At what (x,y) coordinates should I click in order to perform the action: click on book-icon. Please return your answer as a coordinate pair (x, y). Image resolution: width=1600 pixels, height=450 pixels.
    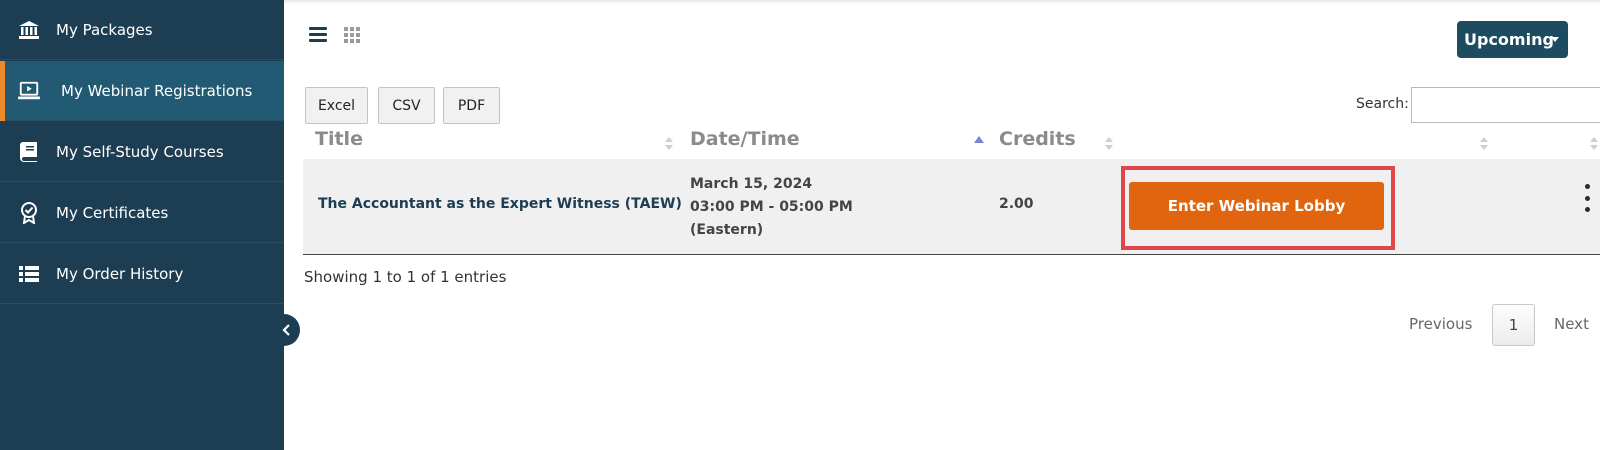
    Looking at the image, I should click on (29, 152).